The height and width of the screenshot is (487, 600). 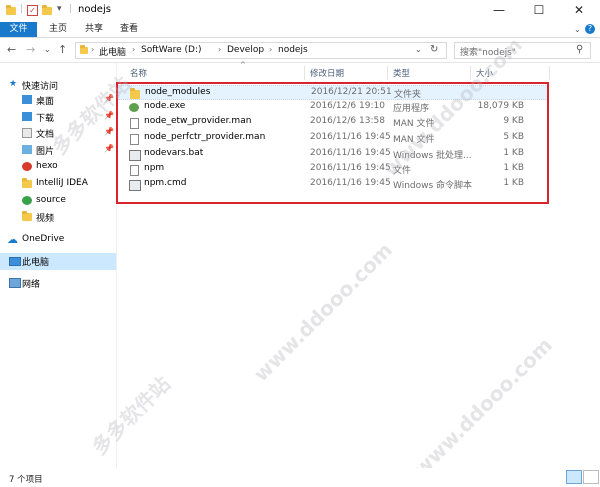 I want to click on nav-label: 文档, so click(x=45, y=135).